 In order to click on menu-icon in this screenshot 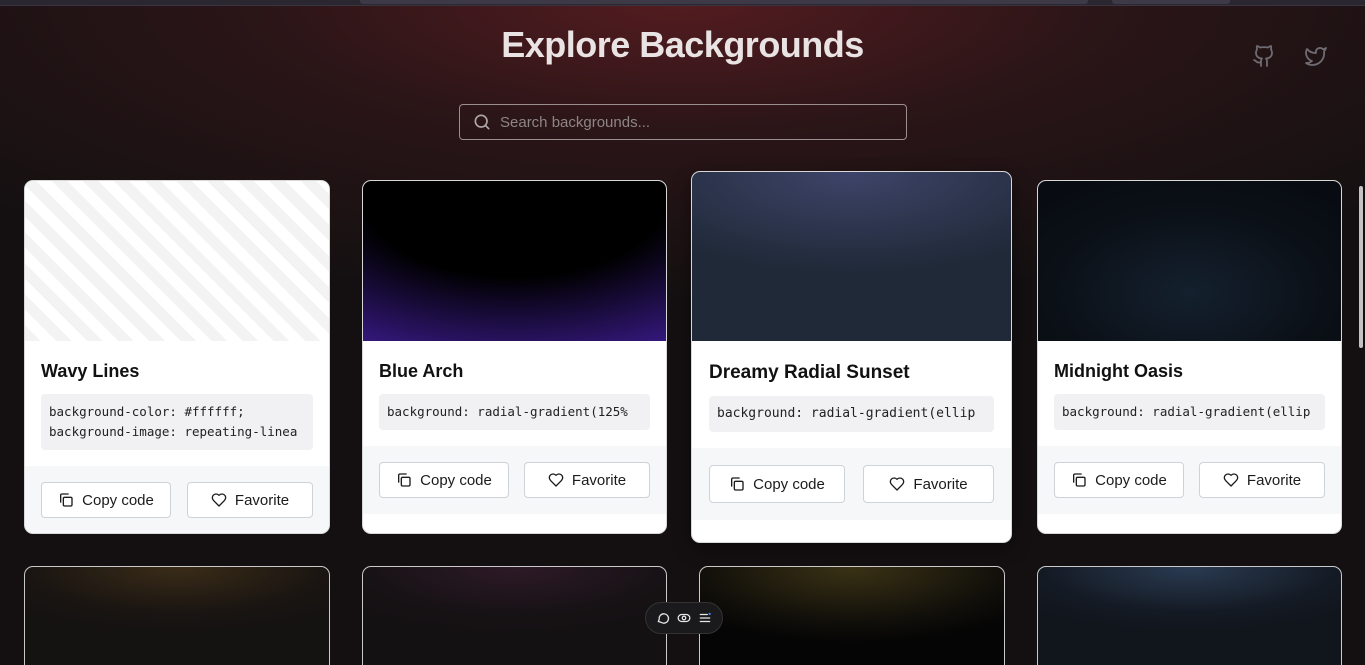, I will do `click(705, 618)`.